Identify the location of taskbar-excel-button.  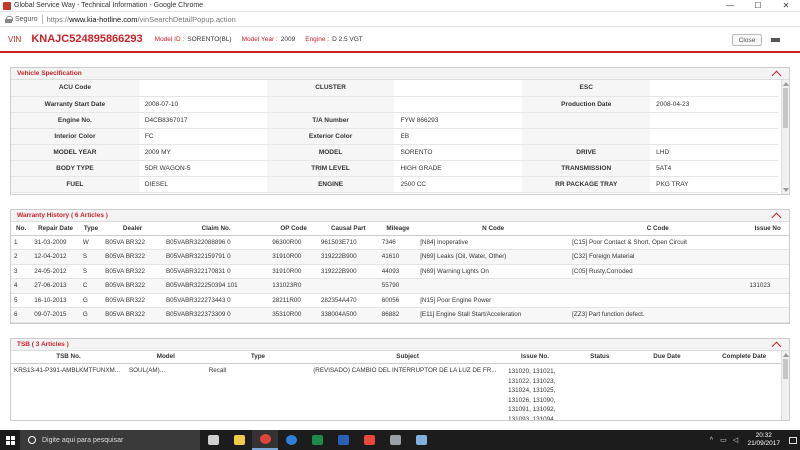
(317, 440).